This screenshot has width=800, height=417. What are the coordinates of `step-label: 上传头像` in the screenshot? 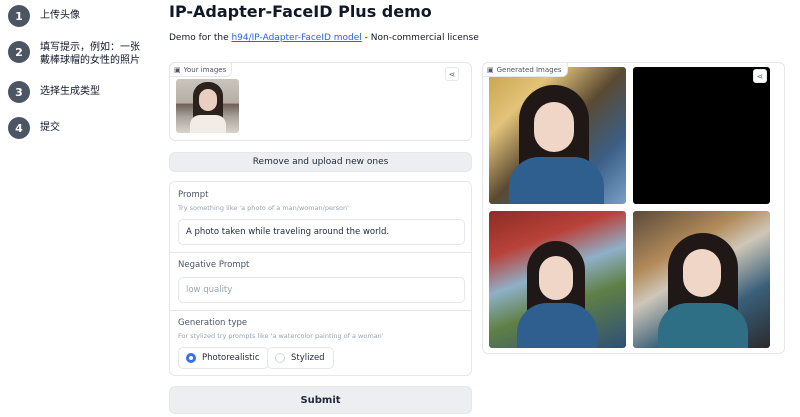 It's located at (60, 15).